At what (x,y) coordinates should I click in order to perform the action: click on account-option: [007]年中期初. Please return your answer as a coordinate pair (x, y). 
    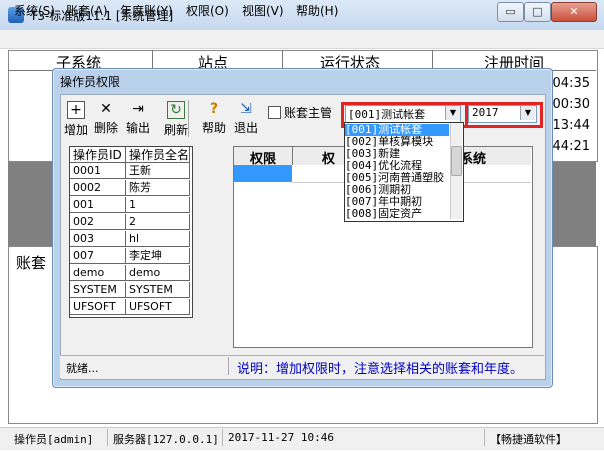
    Looking at the image, I should click on (397, 202).